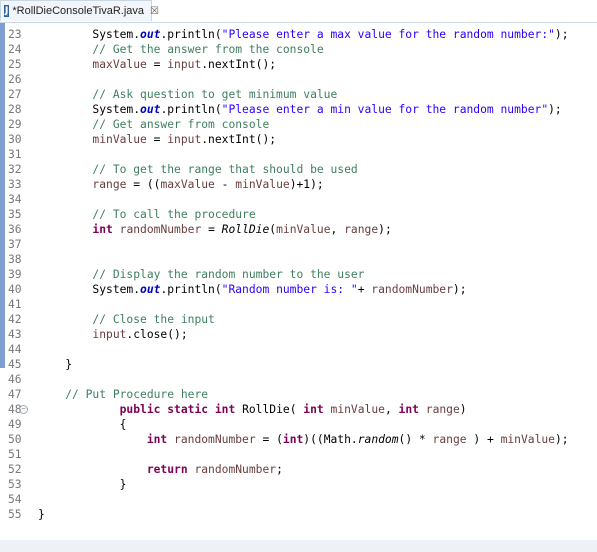 Image resolution: width=597 pixels, height=552 pixels. Describe the element at coordinates (15, 514) in the screenshot. I see `line-number: 55` at that location.